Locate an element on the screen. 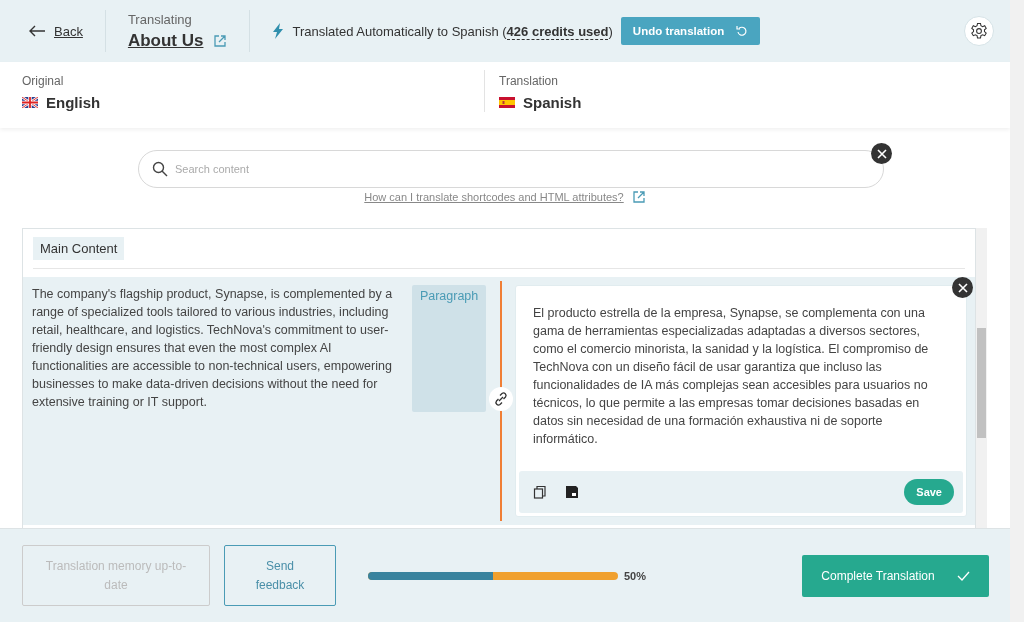 The width and height of the screenshot is (1024, 622). chain-link-icon is located at coordinates (501, 399).